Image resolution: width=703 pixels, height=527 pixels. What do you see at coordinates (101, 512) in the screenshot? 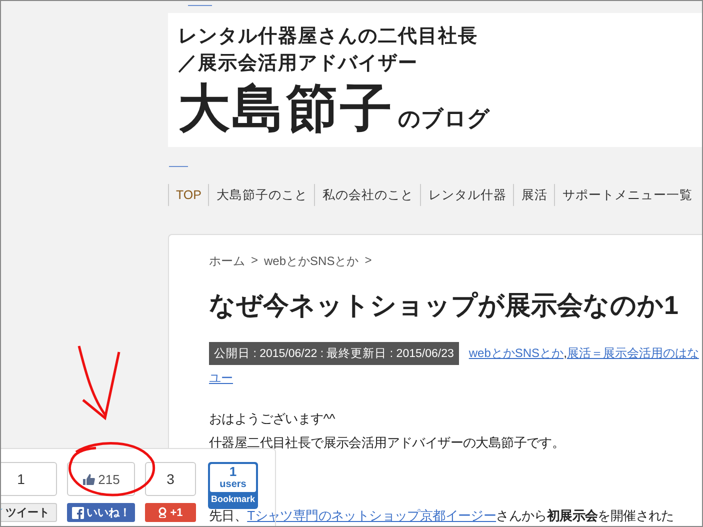
I see `share-button: いいね！` at bounding box center [101, 512].